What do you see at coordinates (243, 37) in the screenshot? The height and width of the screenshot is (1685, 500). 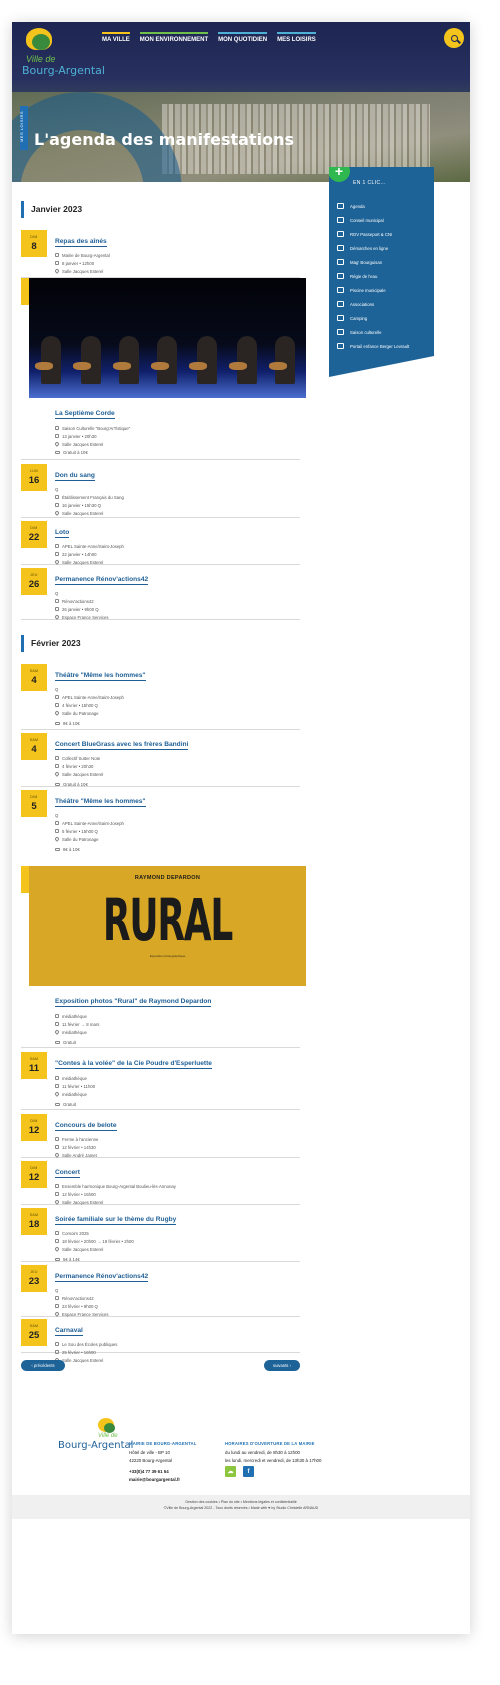 I see `nav-mon-quotidien: MON QUOTIDIEN` at bounding box center [243, 37].